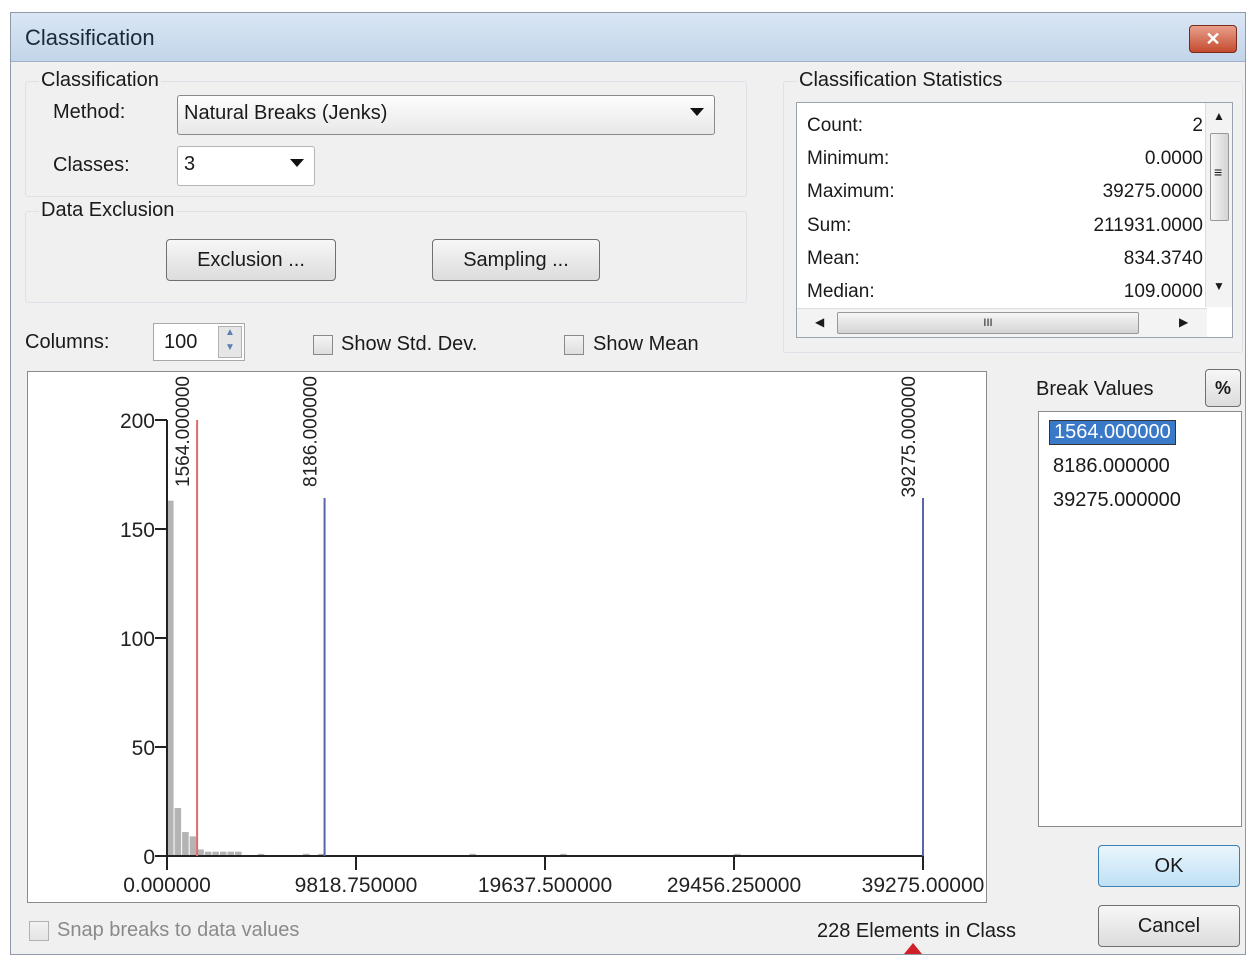 Image resolution: width=1246 pixels, height=955 pixels. What do you see at coordinates (67, 342) in the screenshot?
I see `columns-label: Columns:` at bounding box center [67, 342].